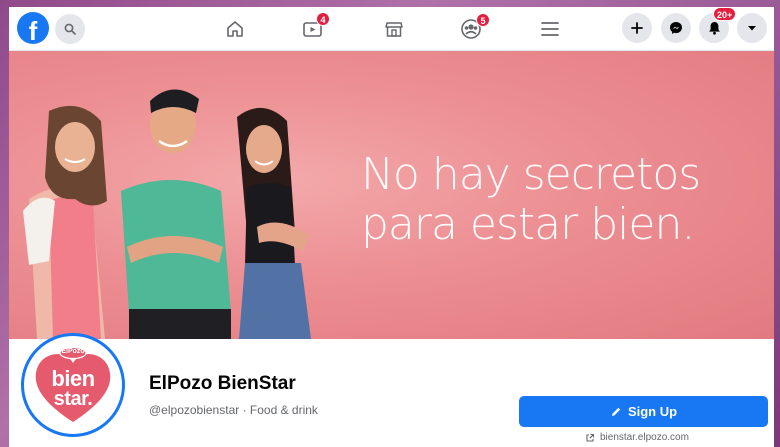  I want to click on messenger-icon, so click(676, 28).